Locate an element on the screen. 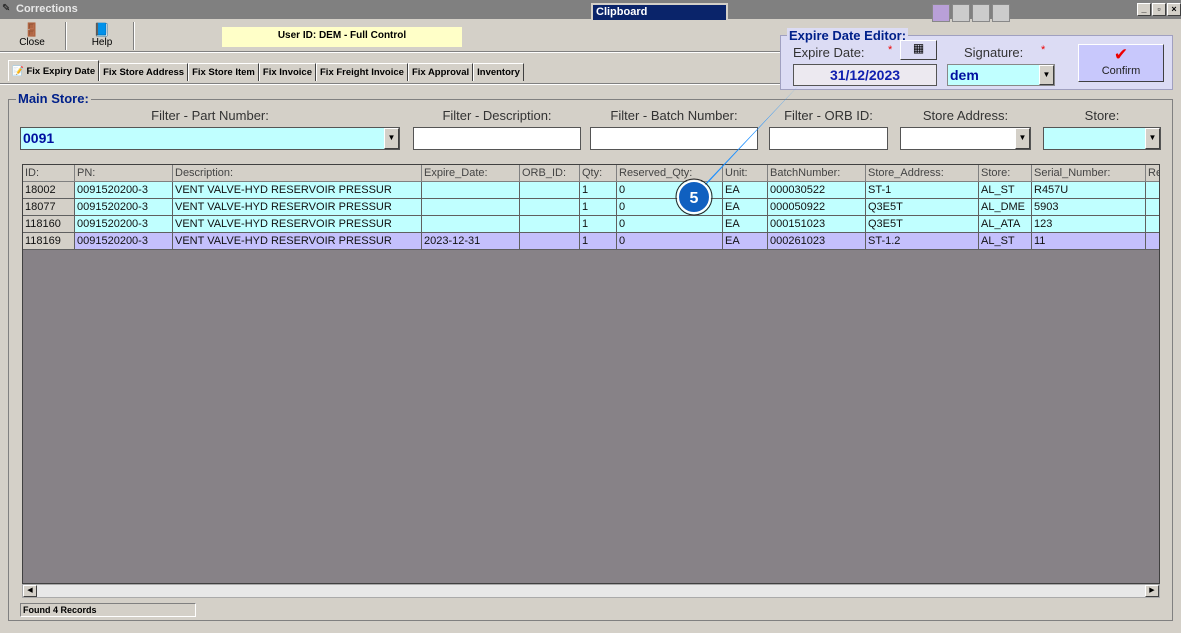  table-cell: R457U is located at coordinates (1089, 190).